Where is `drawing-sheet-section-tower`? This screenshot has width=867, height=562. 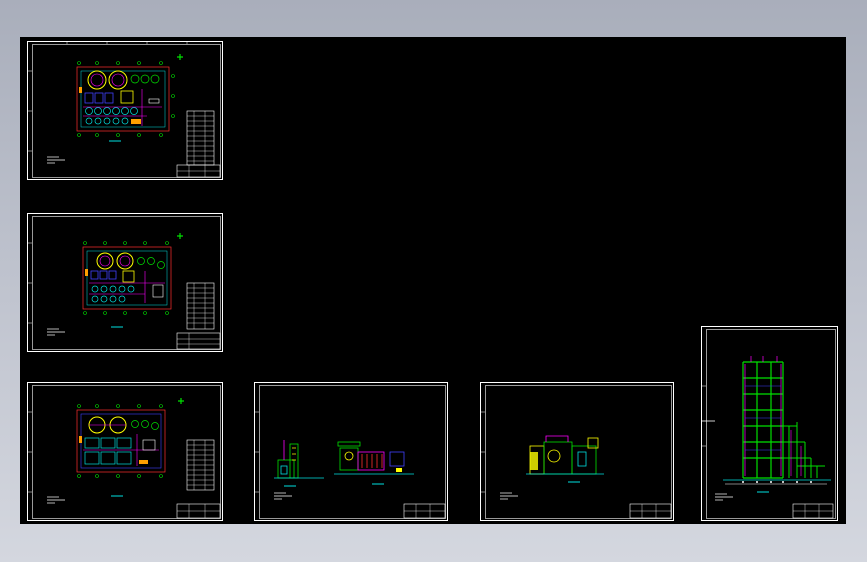
drawing-sheet-section-tower is located at coordinates (769, 423).